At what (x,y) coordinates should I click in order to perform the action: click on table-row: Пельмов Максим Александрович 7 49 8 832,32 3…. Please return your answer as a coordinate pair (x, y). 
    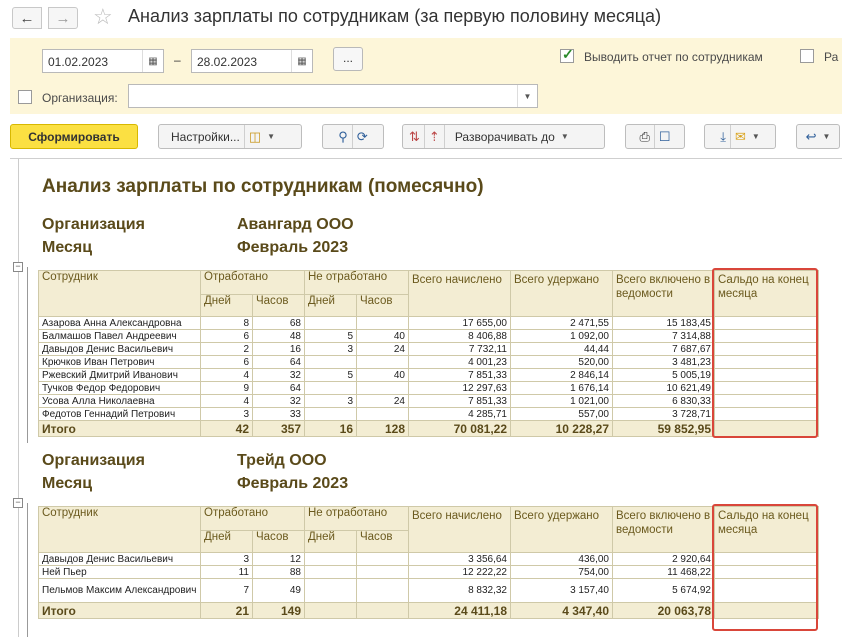
    Looking at the image, I should click on (428, 590).